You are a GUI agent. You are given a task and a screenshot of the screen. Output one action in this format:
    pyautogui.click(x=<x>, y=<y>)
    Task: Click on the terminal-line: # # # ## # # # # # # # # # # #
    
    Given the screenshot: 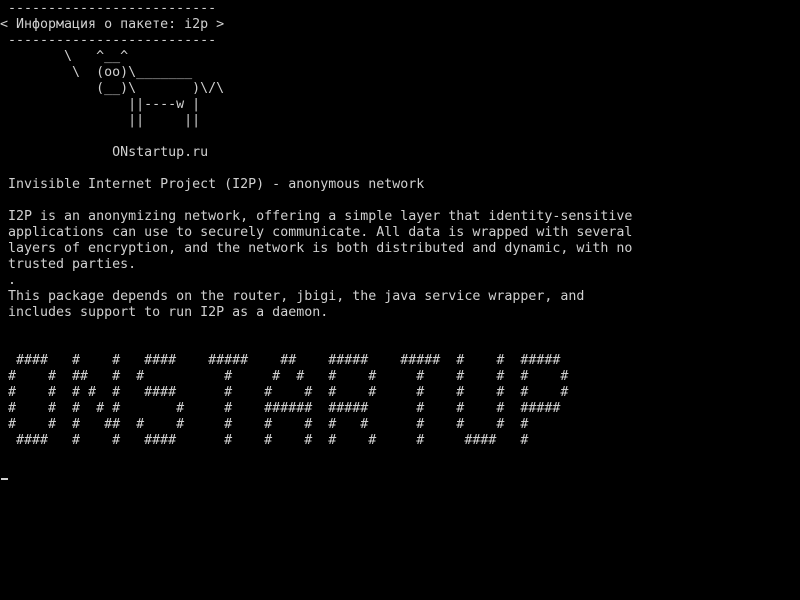 What is the action you would take?
    pyautogui.click(x=264, y=424)
    